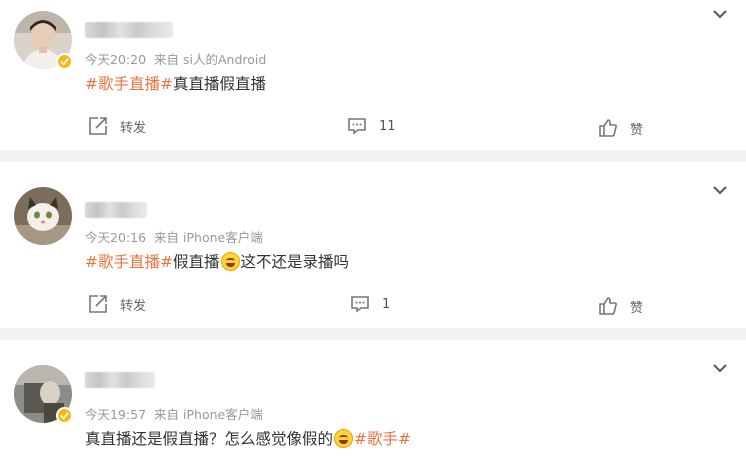 This screenshot has width=746, height=456. Describe the element at coordinates (382, 439) in the screenshot. I see `hashtag-link: #歌手#` at that location.